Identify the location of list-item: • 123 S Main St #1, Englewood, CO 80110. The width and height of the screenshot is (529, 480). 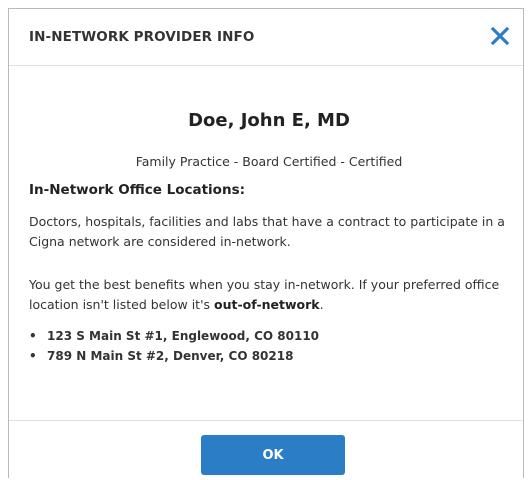
(174, 336).